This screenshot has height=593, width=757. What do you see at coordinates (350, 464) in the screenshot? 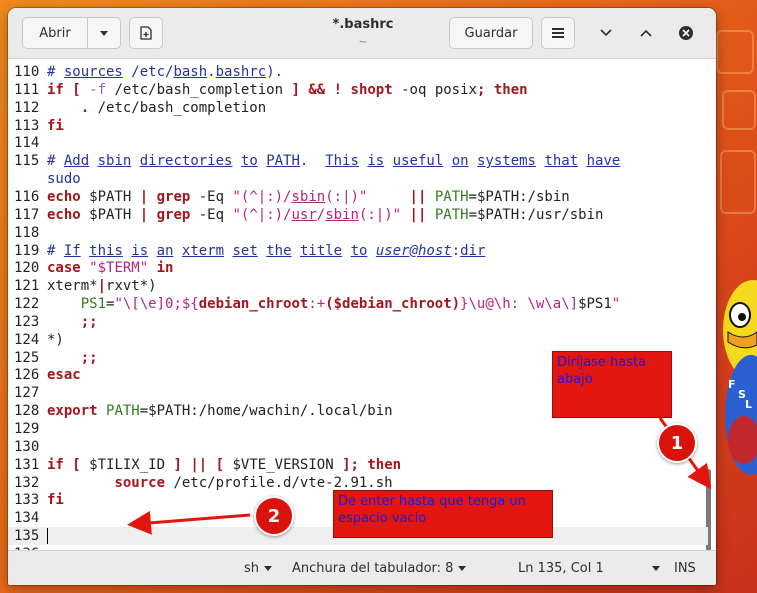
I see `code-token: ];` at bounding box center [350, 464].